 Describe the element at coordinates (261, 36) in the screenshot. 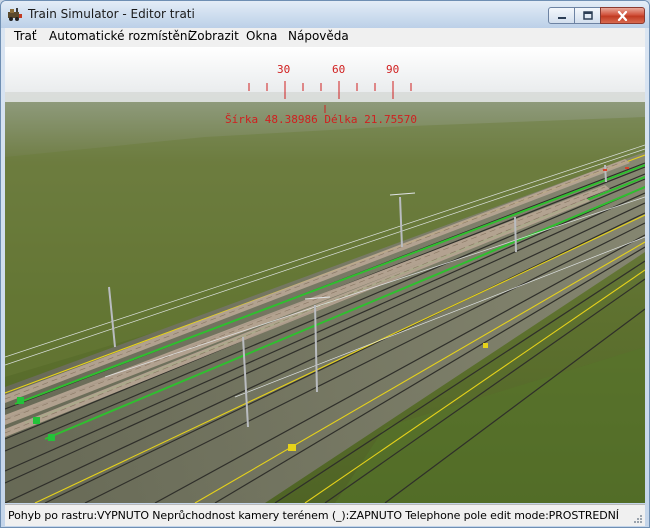

I see `menu-okna: Okna` at that location.